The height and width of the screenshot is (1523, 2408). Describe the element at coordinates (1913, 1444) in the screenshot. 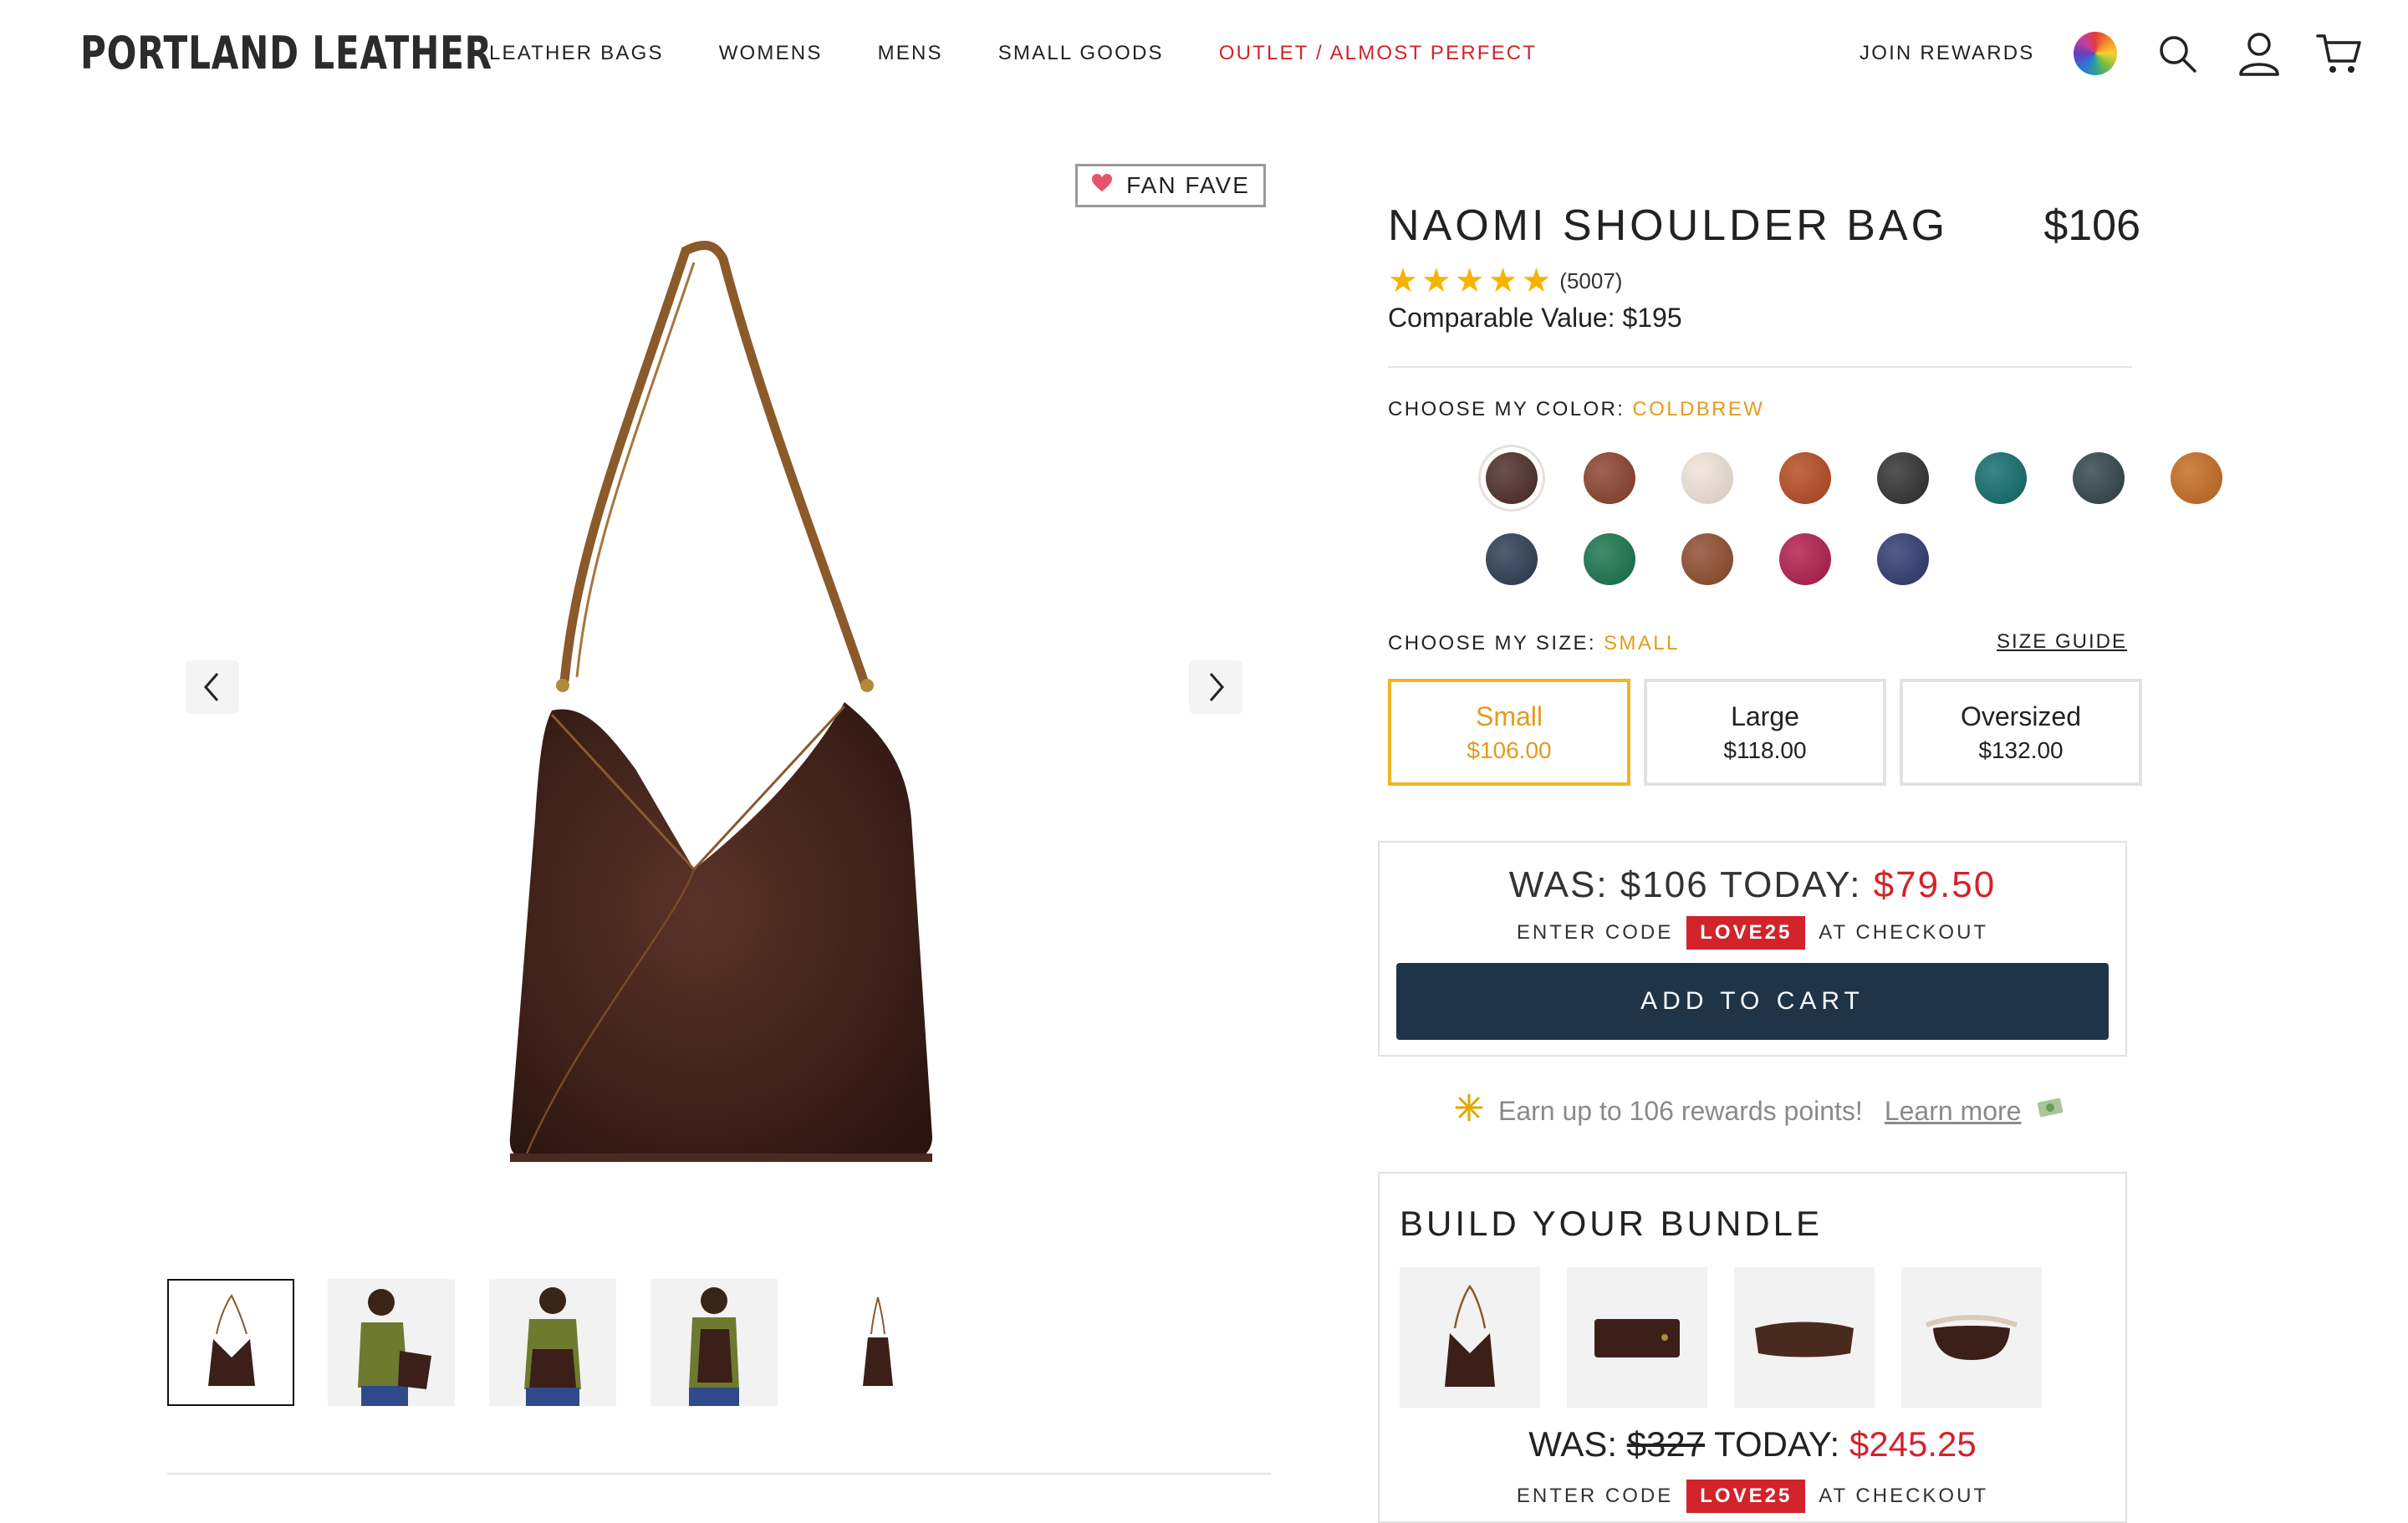

I see `bundle-today-price: $245.25` at that location.